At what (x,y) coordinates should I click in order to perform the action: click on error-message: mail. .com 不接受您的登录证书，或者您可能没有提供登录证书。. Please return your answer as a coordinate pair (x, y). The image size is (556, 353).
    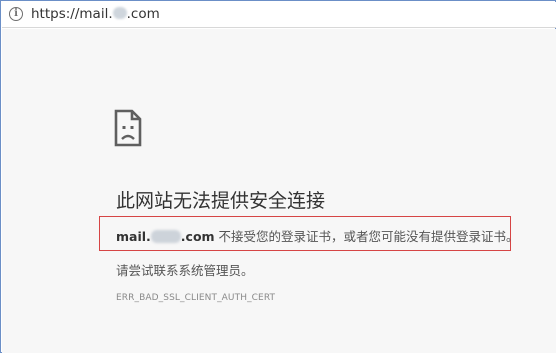
    Looking at the image, I should click on (317, 235).